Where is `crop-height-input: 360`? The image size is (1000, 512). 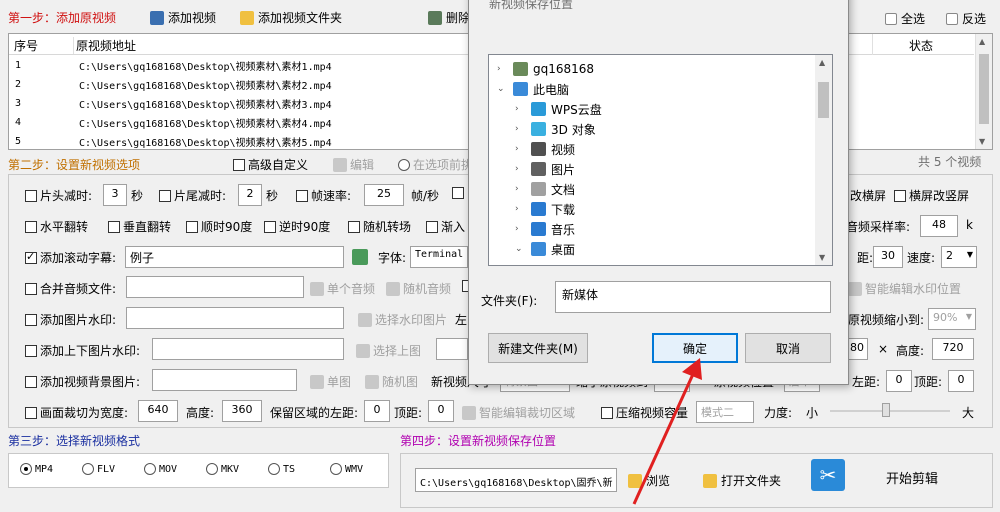
crop-height-input: 360 is located at coordinates (242, 411).